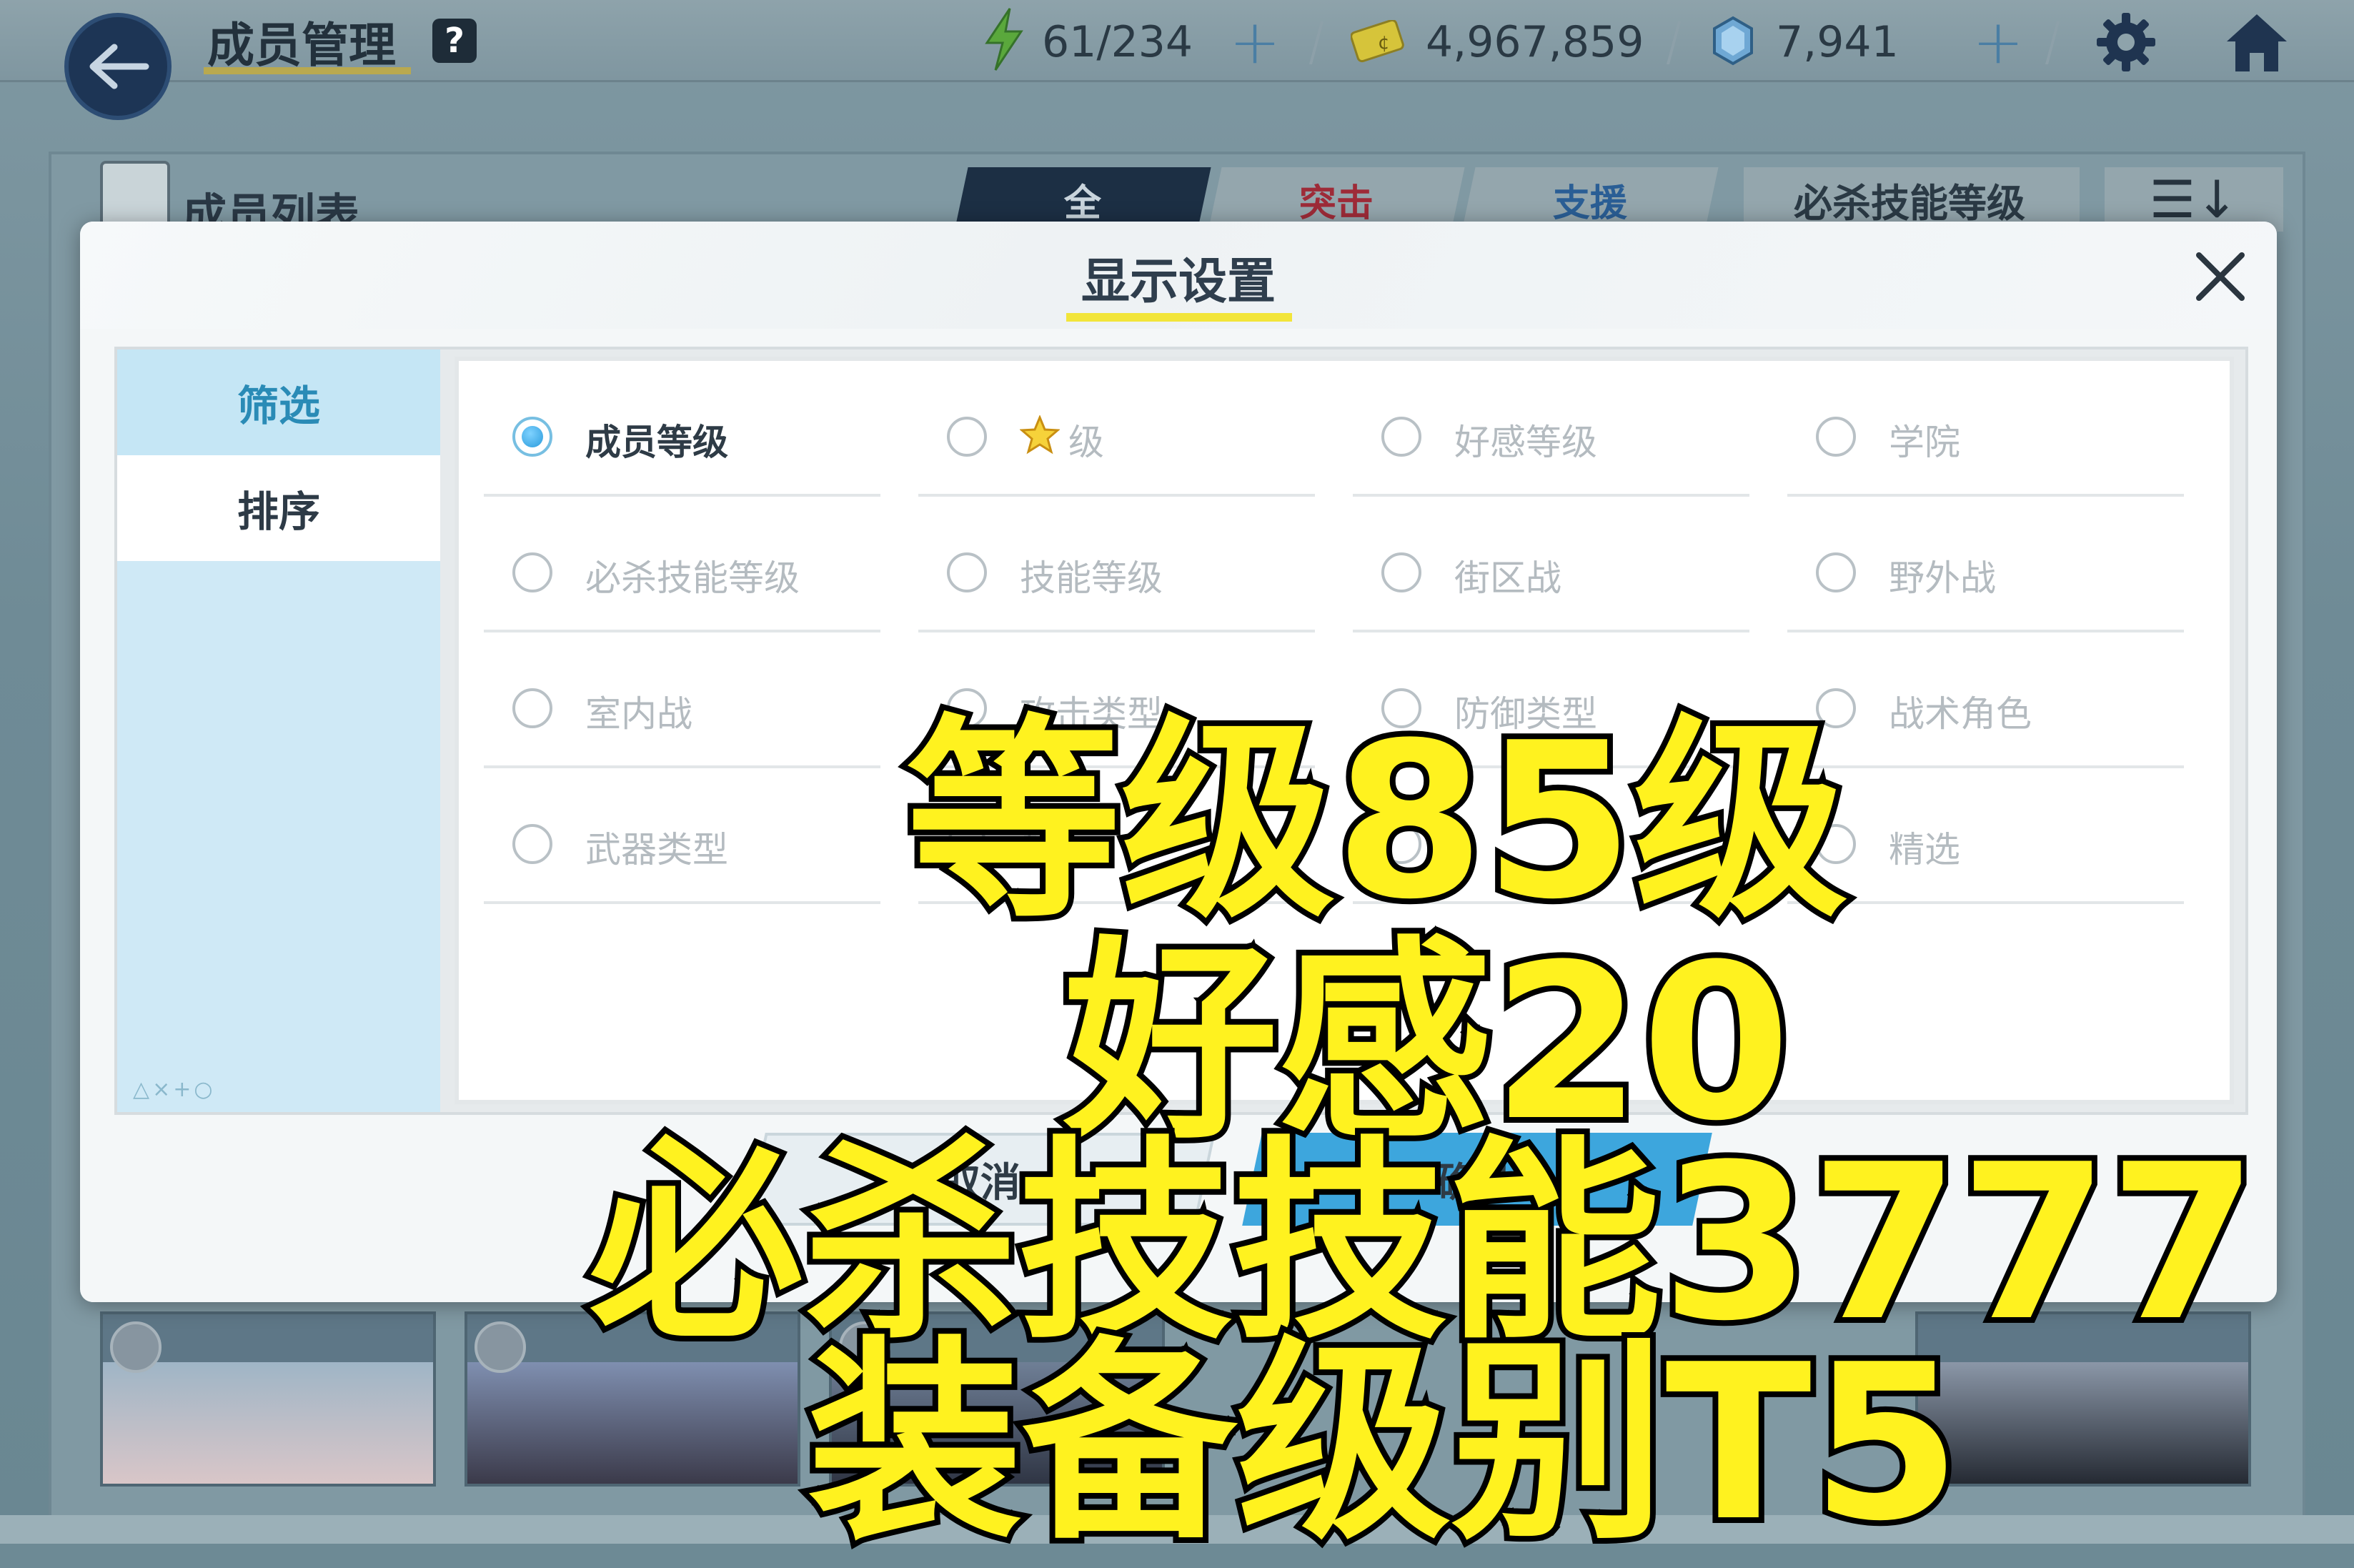  What do you see at coordinates (1040, 440) in the screenshot?
I see `star-icon` at bounding box center [1040, 440].